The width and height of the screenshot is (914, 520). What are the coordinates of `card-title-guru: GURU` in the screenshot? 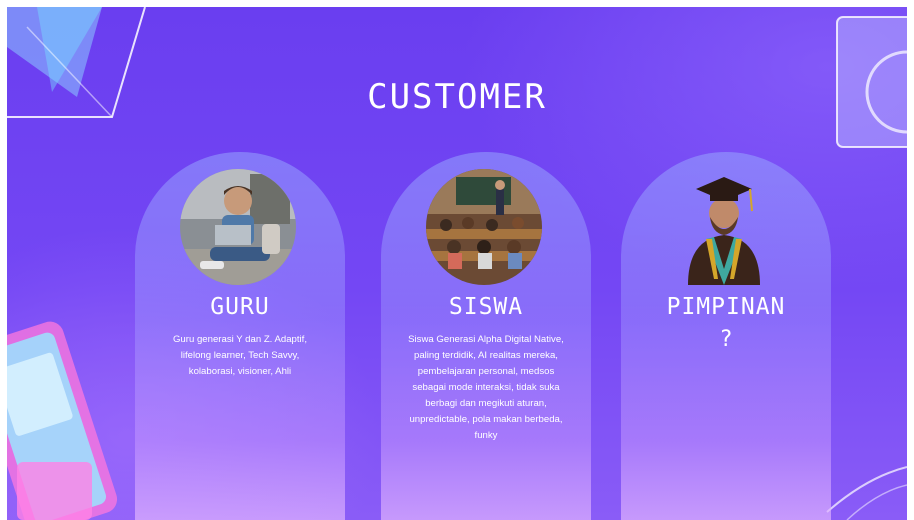 It's located at (240, 307).